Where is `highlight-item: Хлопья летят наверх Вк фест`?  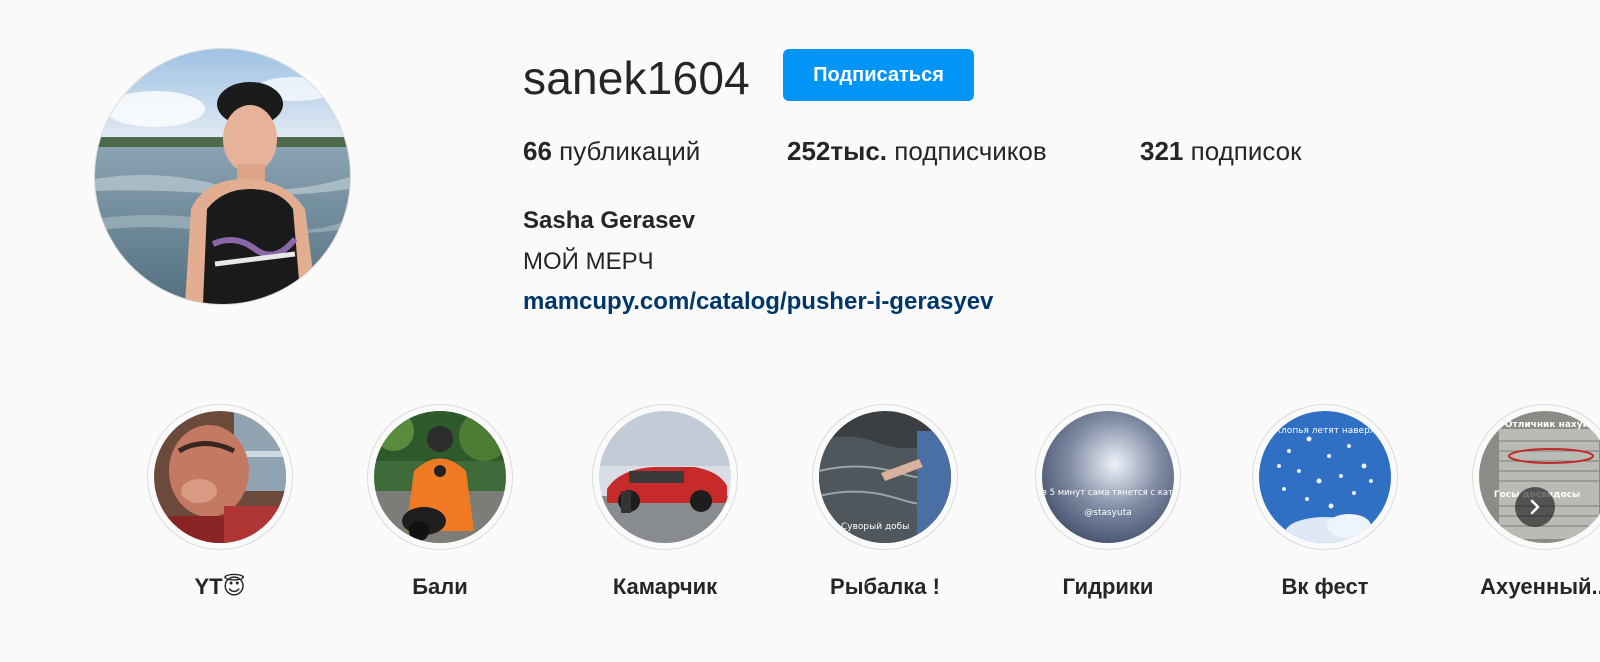 highlight-item: Хлопья летят наверх Вк фест is located at coordinates (1325, 503).